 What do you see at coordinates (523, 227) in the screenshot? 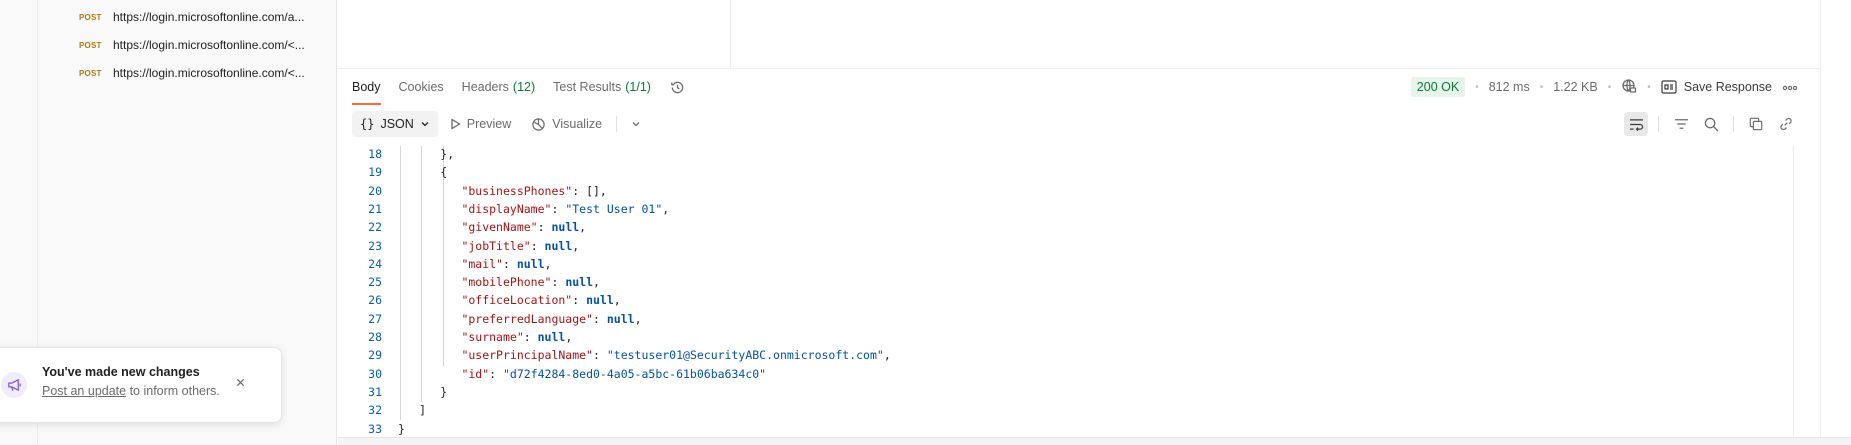
I see `code-content: "givenName": null,` at bounding box center [523, 227].